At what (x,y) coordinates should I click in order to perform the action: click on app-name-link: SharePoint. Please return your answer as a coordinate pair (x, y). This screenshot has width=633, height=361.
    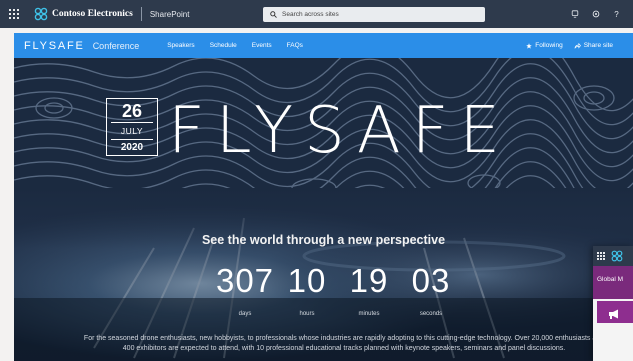
    Looking at the image, I should click on (170, 14).